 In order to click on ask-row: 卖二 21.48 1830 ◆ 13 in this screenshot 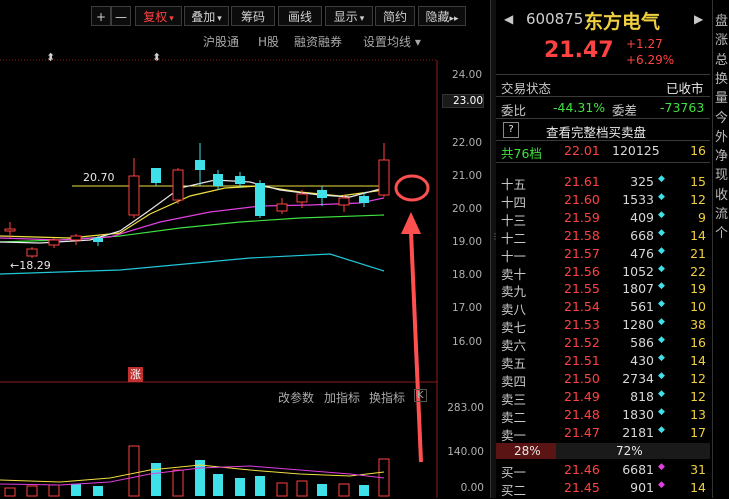, I will do `click(604, 415)`.